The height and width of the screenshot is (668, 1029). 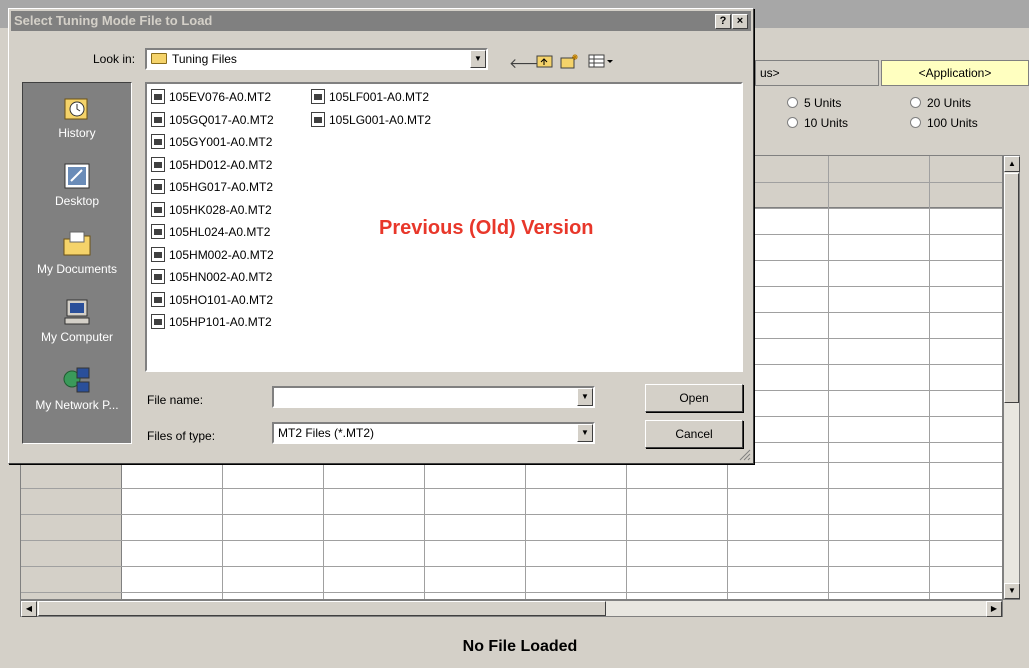 What do you see at coordinates (694, 398) in the screenshot?
I see `open-button: Open` at bounding box center [694, 398].